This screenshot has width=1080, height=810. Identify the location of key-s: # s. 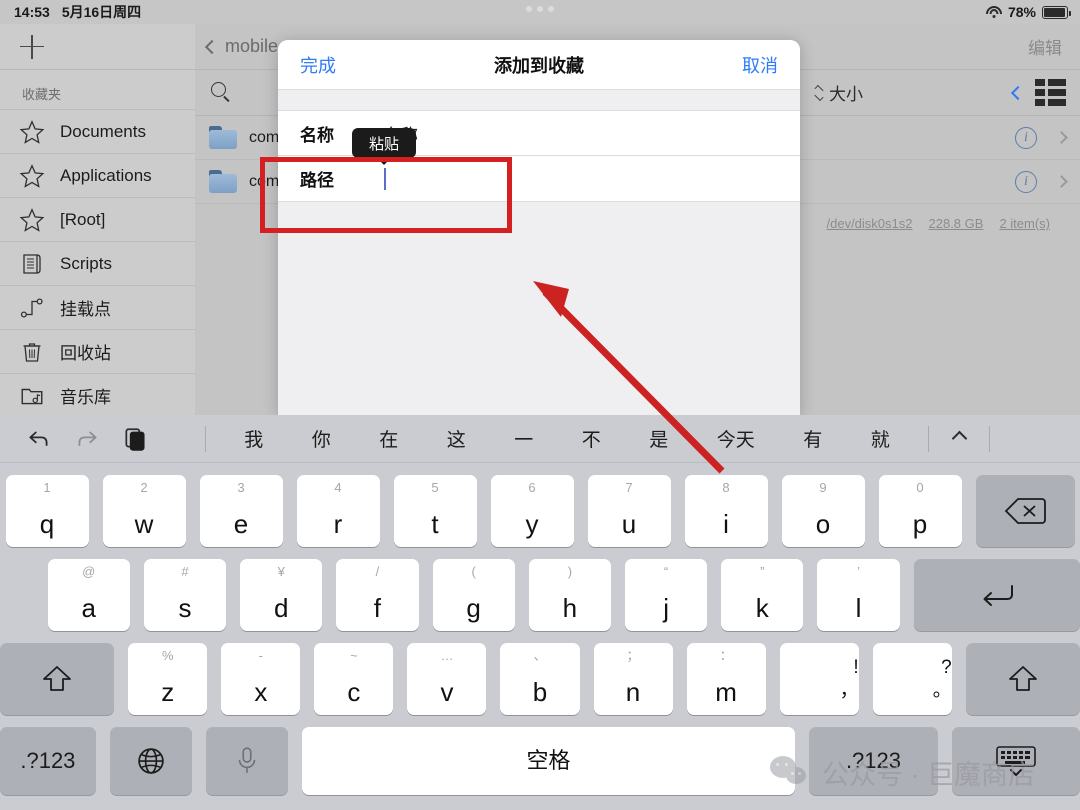
(185, 595).